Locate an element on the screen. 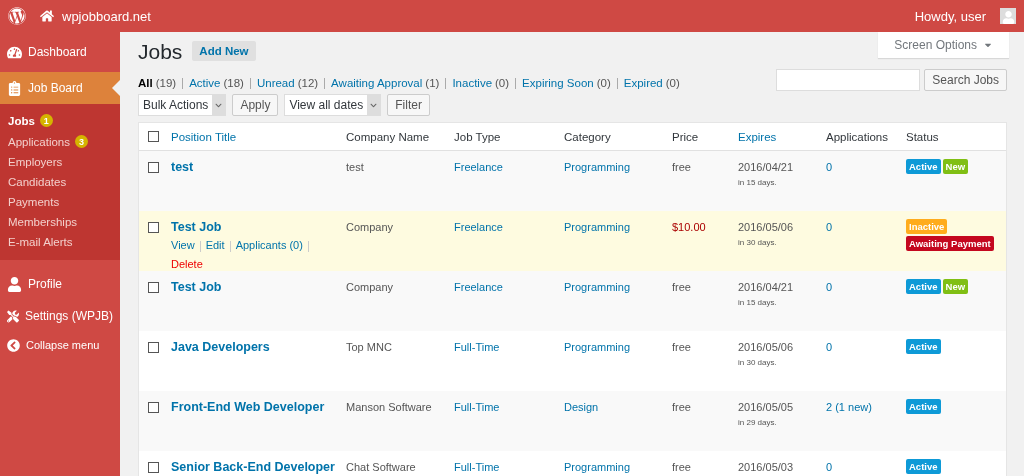  applications-link: 2 (1 new) is located at coordinates (866, 406).